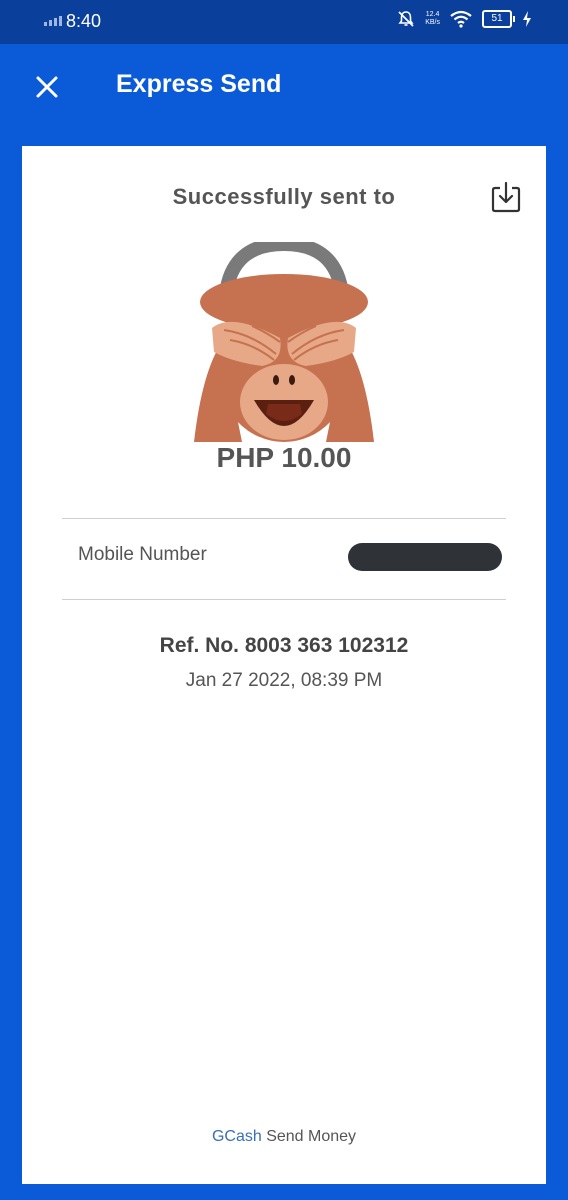 The width and height of the screenshot is (568, 1200). I want to click on status-icons: 12.4 KB/s 51, so click(464, 19).